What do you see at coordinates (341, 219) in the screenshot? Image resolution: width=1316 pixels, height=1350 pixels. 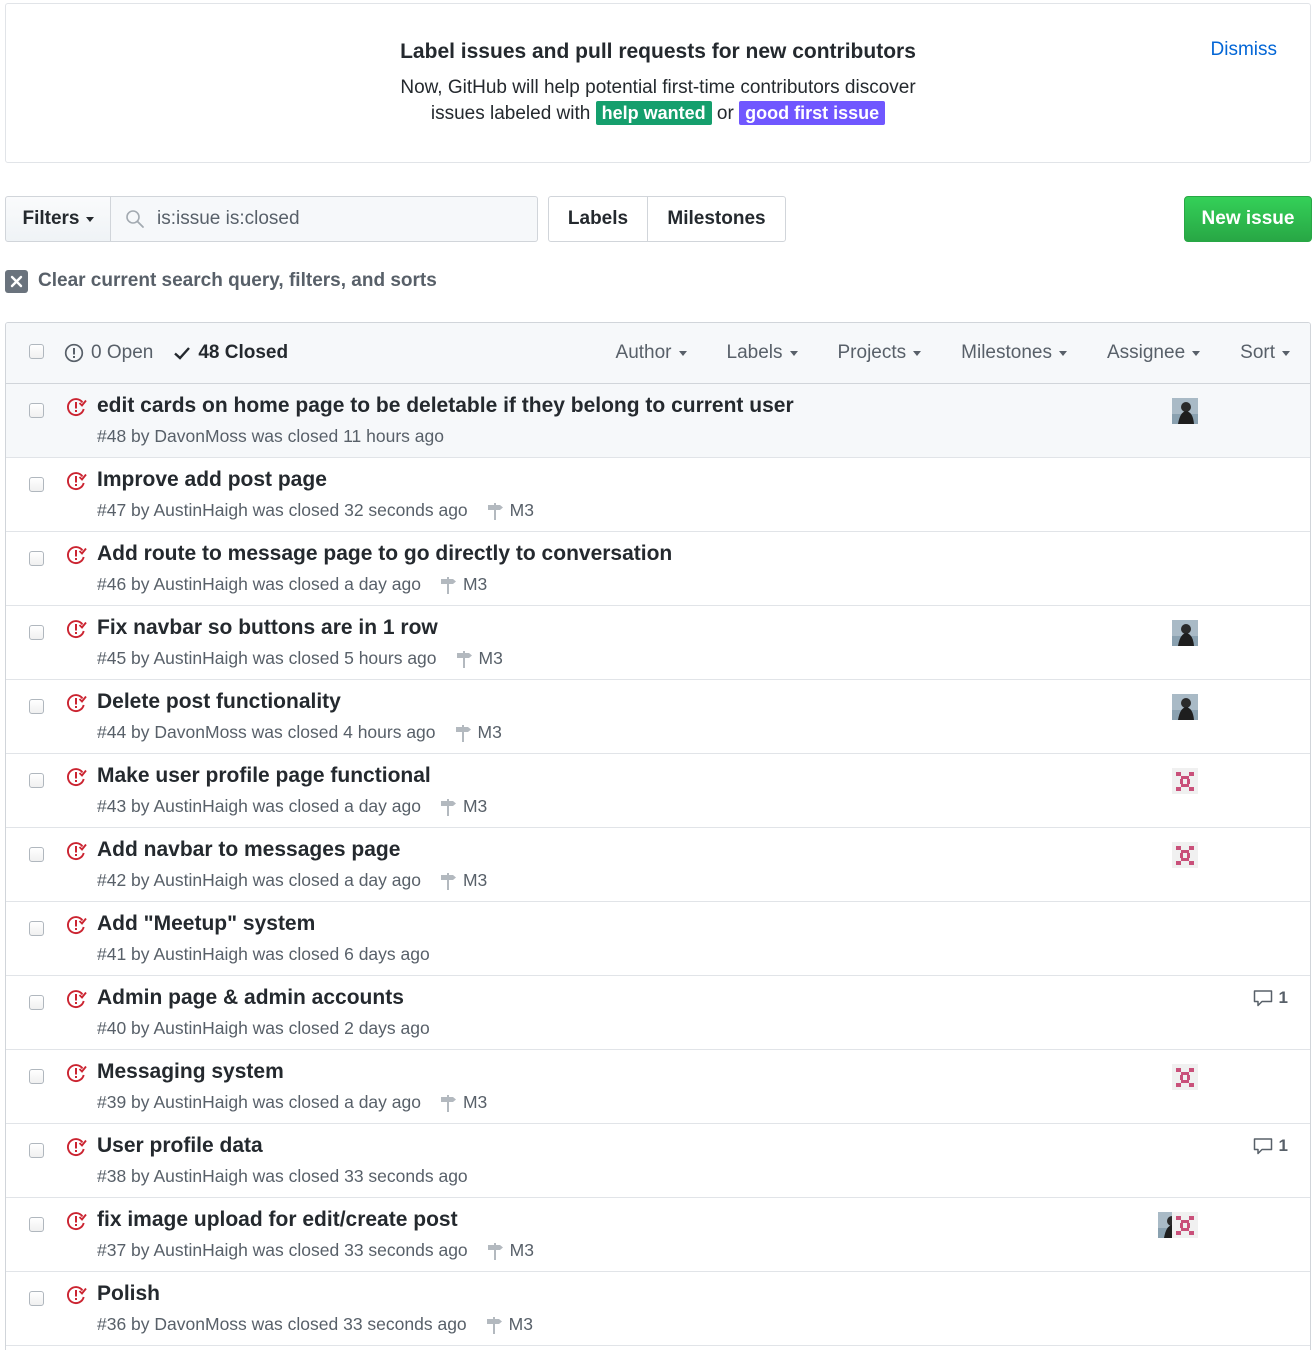 I see `search-input` at bounding box center [341, 219].